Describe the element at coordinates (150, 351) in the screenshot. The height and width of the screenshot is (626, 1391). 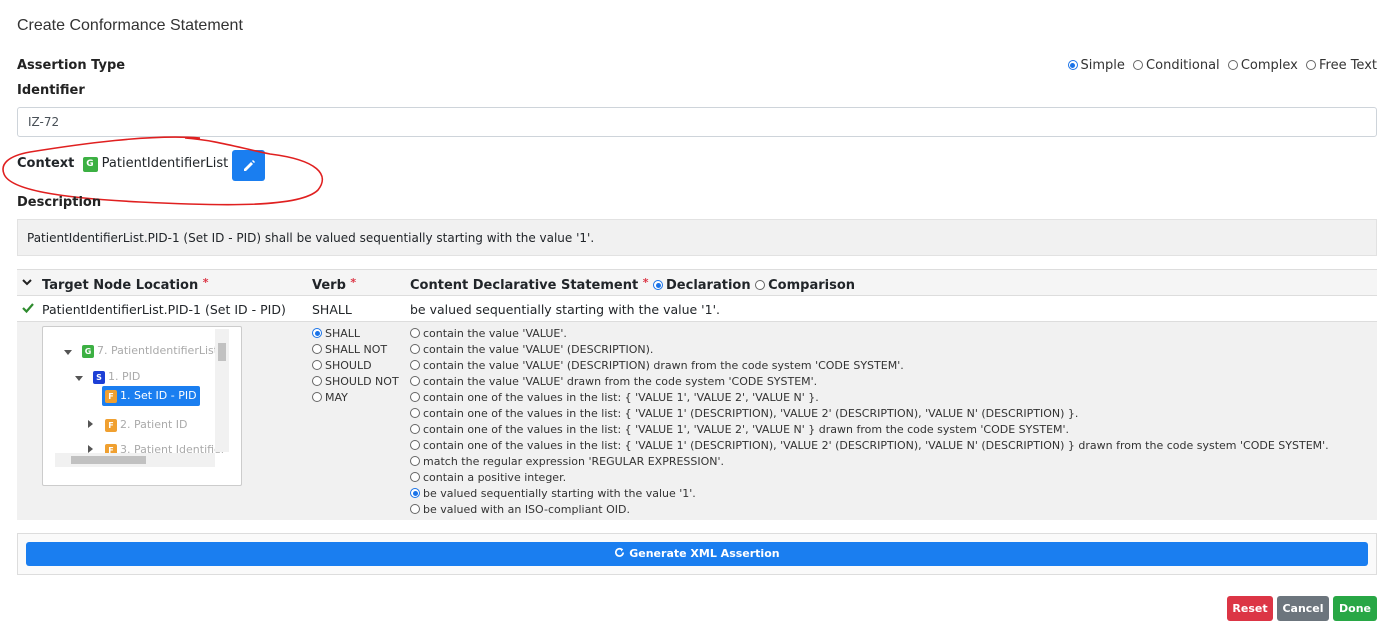
I see `tree-node: G 7. PatientIdentifierList` at that location.